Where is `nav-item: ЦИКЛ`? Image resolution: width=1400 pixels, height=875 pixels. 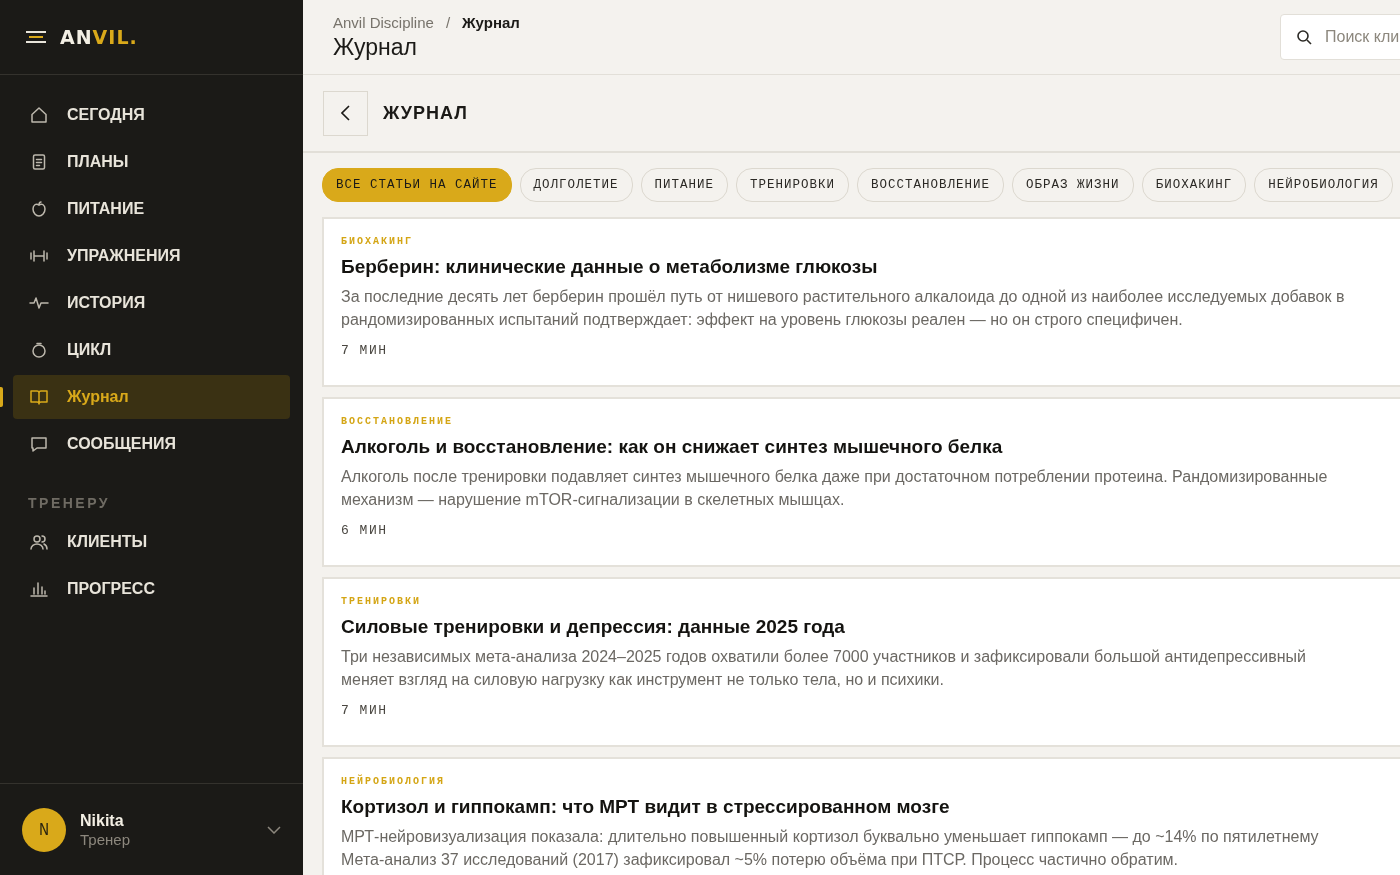
nav-item: ЦИКЛ is located at coordinates (151, 350).